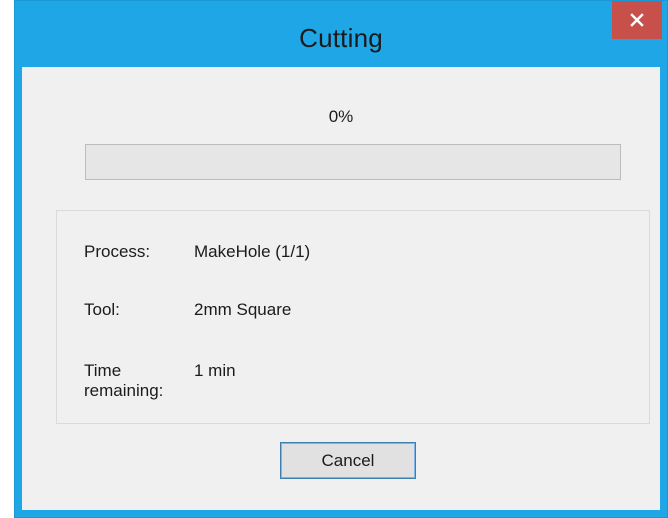 The height and width of the screenshot is (518, 668). I want to click on time-remaining-label: Time remaining:, so click(134, 381).